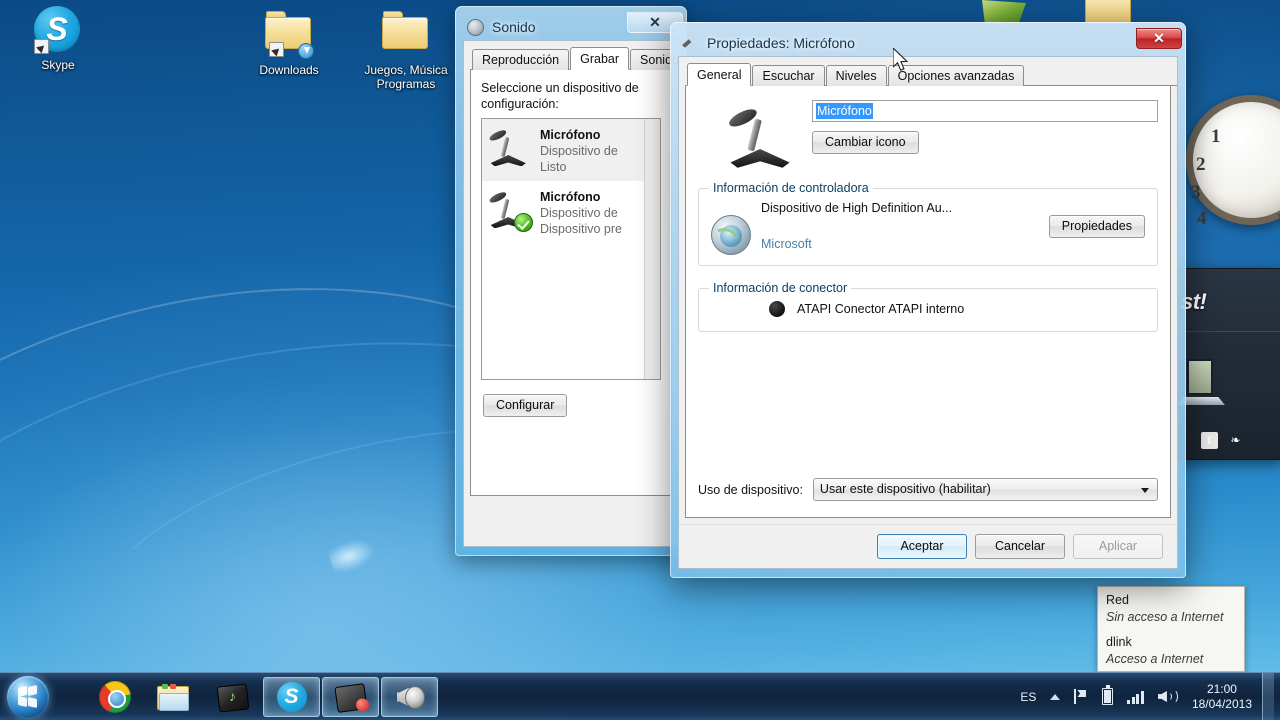  What do you see at coordinates (930, 42) in the screenshot?
I see `properties-dialog-titlebar: Propiedades: Micrófono ✕` at bounding box center [930, 42].